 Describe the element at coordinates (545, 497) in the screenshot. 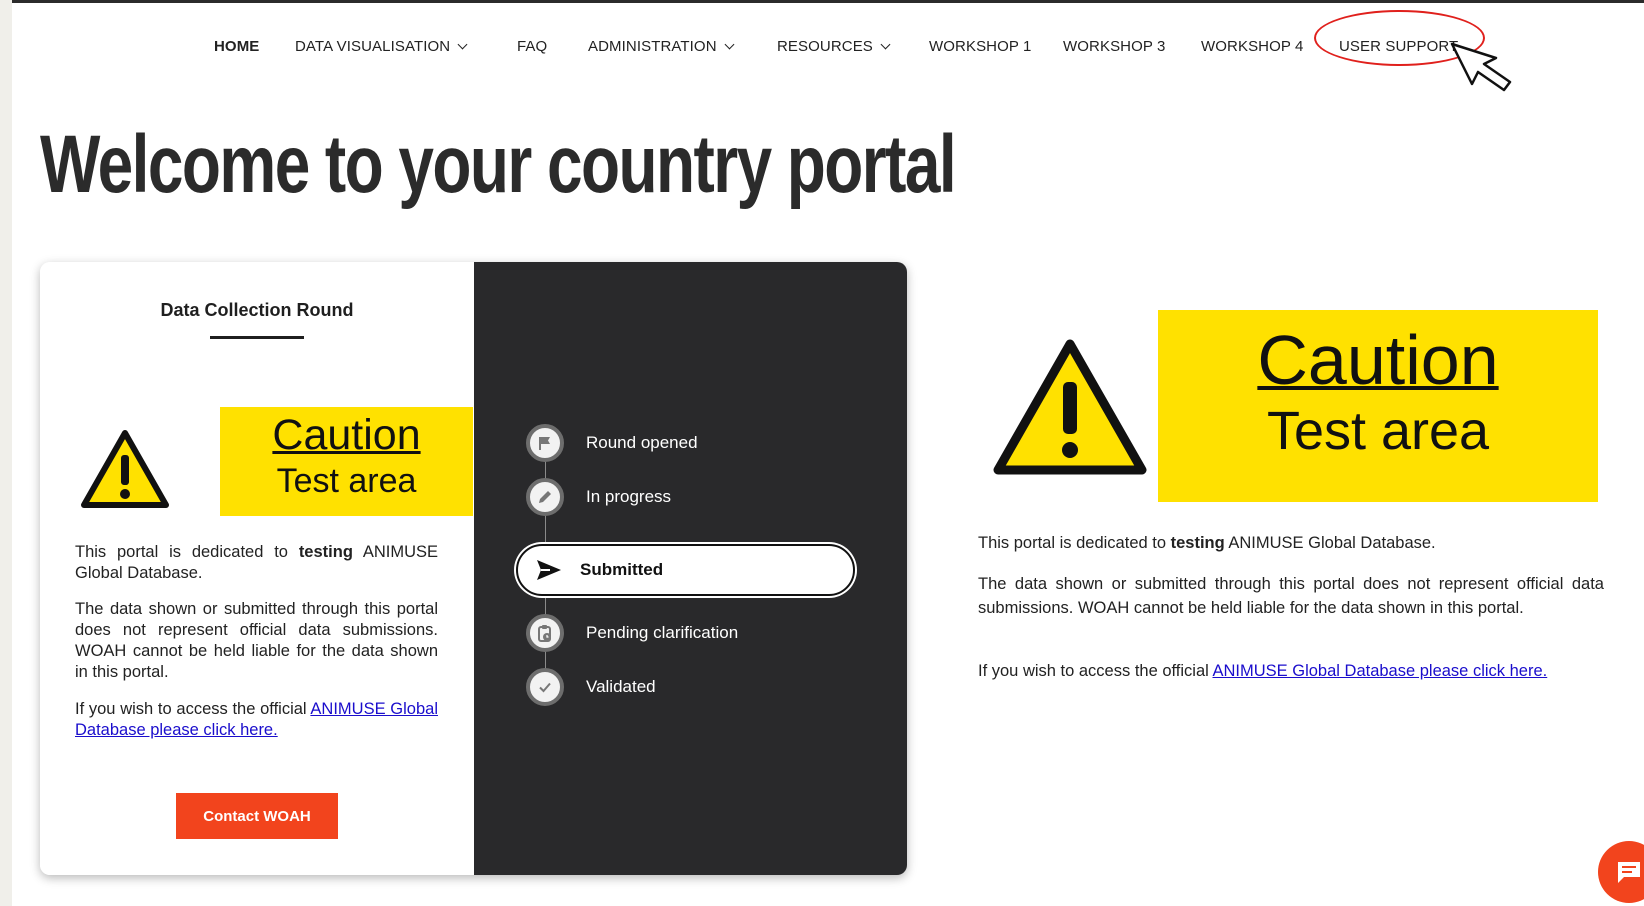

I see `pencil-icon` at that location.